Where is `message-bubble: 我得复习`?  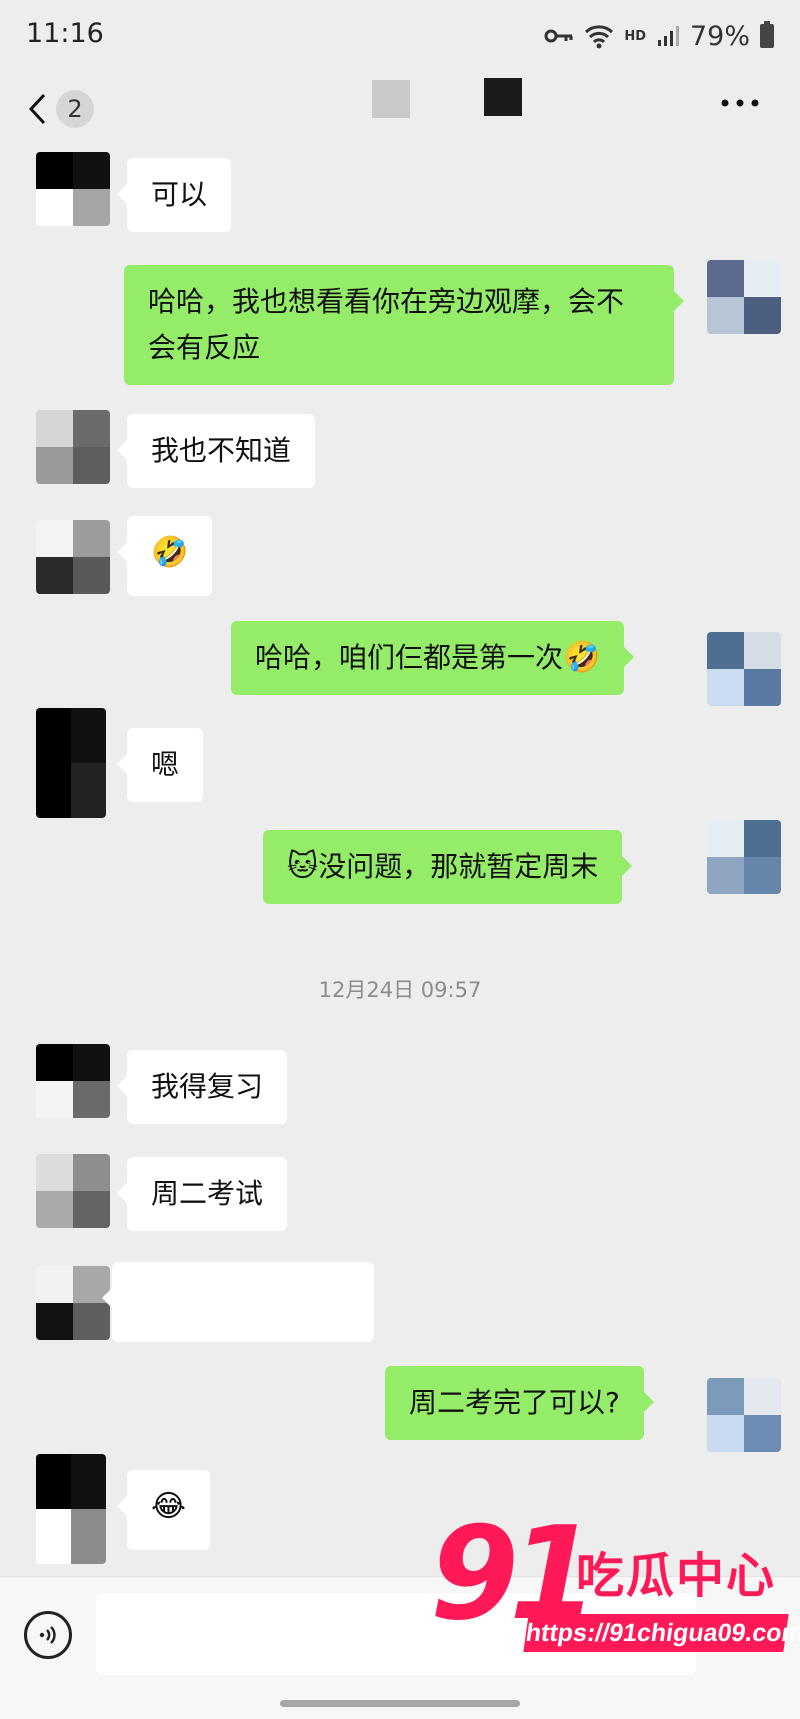
message-bubble: 我得复习 is located at coordinates (202, 1087).